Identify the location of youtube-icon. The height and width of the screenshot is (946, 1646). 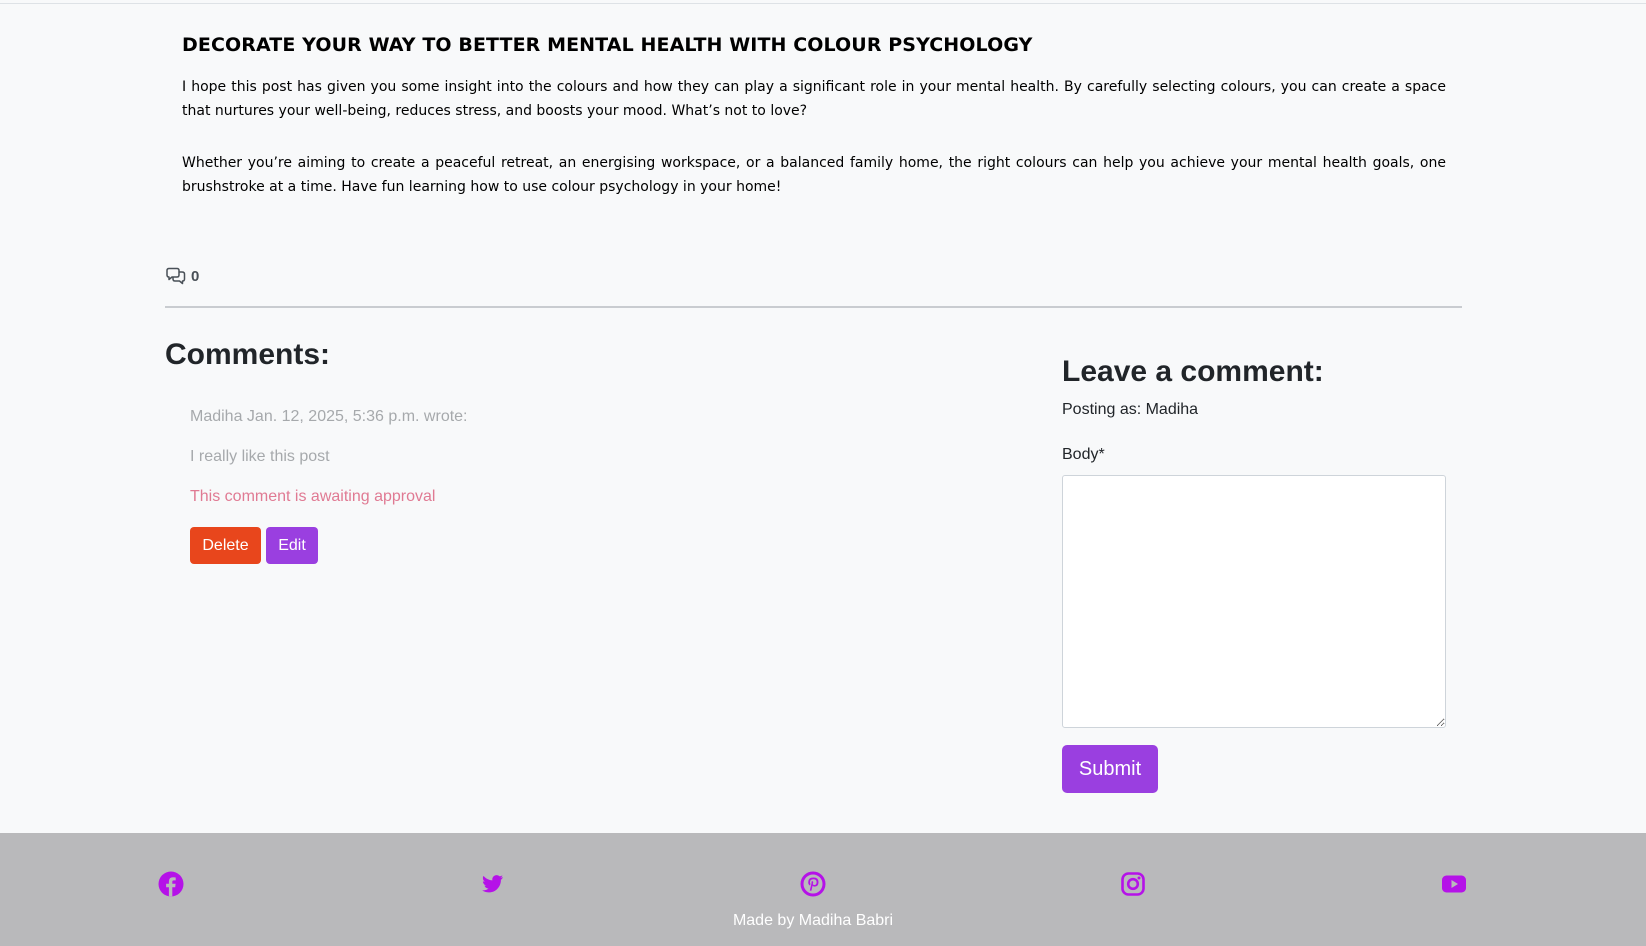
(1454, 884).